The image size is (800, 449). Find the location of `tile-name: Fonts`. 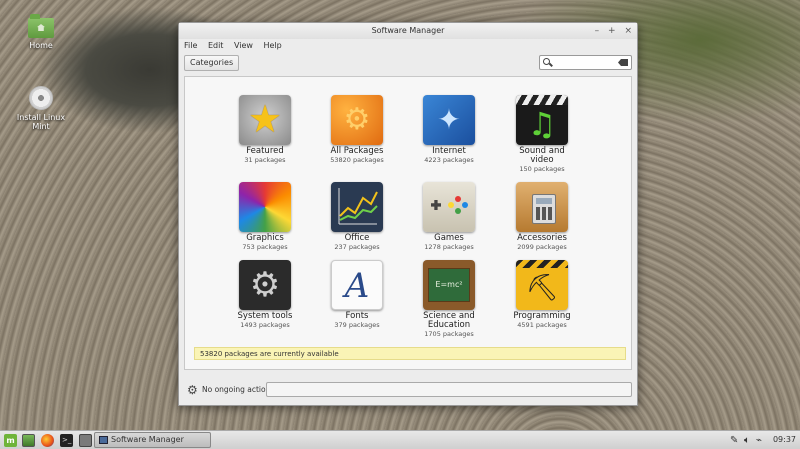

tile-name: Fonts is located at coordinates (357, 316).